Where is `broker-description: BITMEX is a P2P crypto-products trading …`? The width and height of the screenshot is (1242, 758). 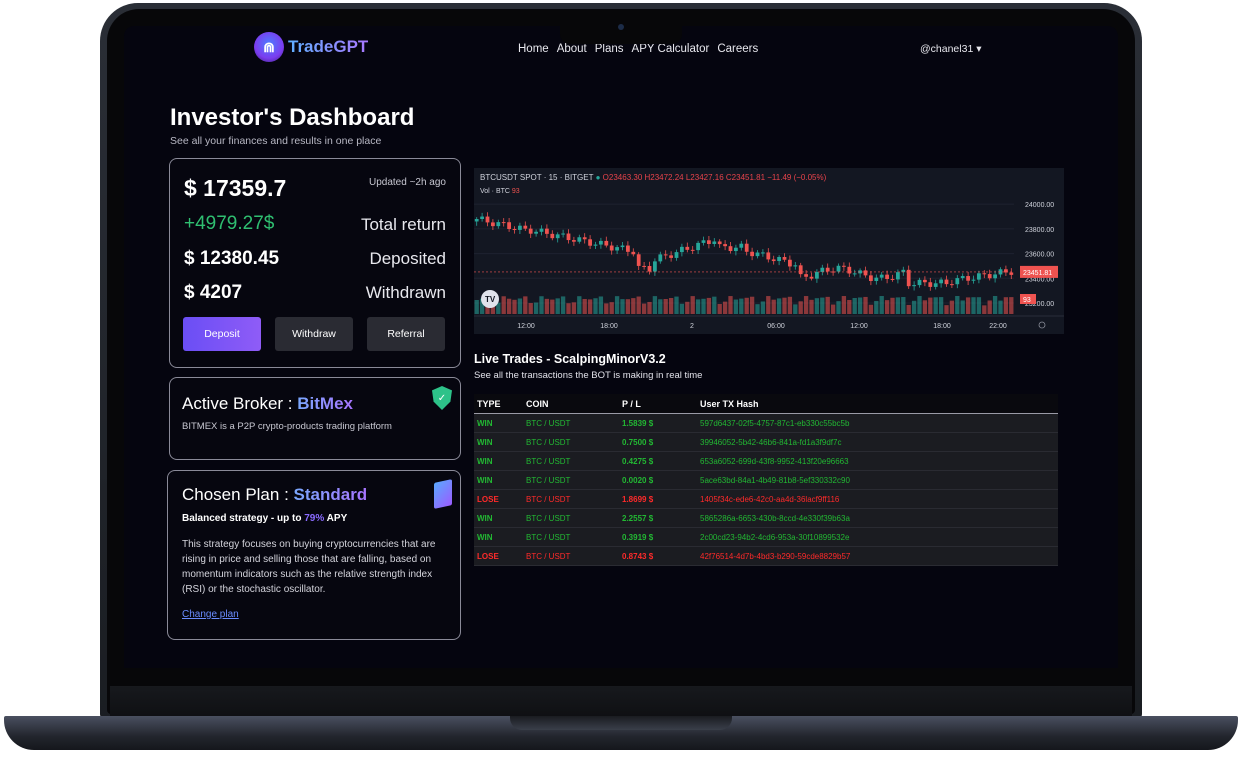 broker-description: BITMEX is a P2P crypto-products trading … is located at coordinates (287, 426).